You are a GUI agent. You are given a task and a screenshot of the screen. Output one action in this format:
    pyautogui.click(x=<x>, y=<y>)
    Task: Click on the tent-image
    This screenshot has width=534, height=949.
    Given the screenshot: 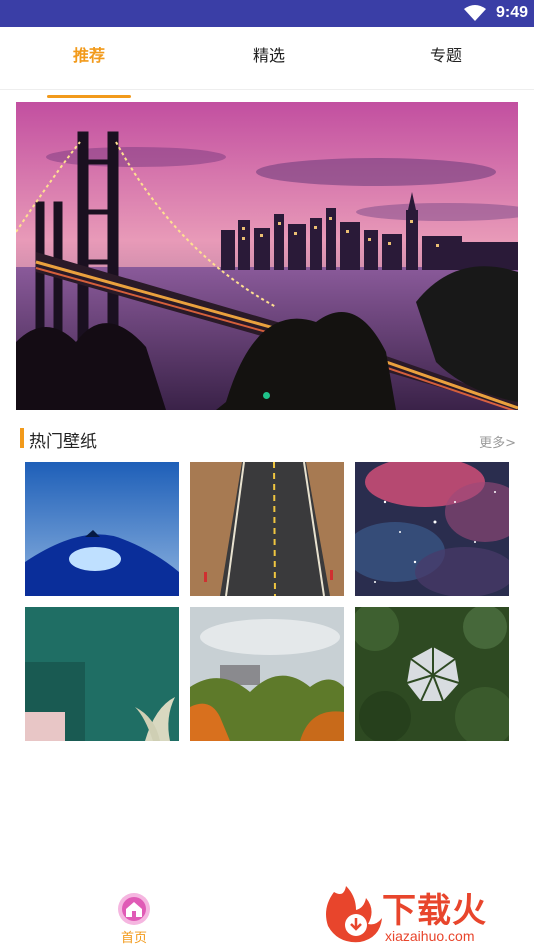 What is the action you would take?
    pyautogui.click(x=102, y=529)
    